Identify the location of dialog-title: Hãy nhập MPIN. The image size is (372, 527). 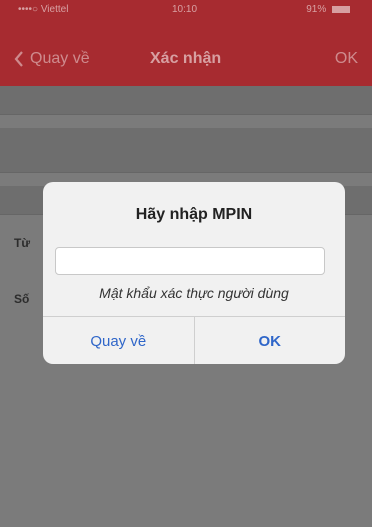
(194, 214).